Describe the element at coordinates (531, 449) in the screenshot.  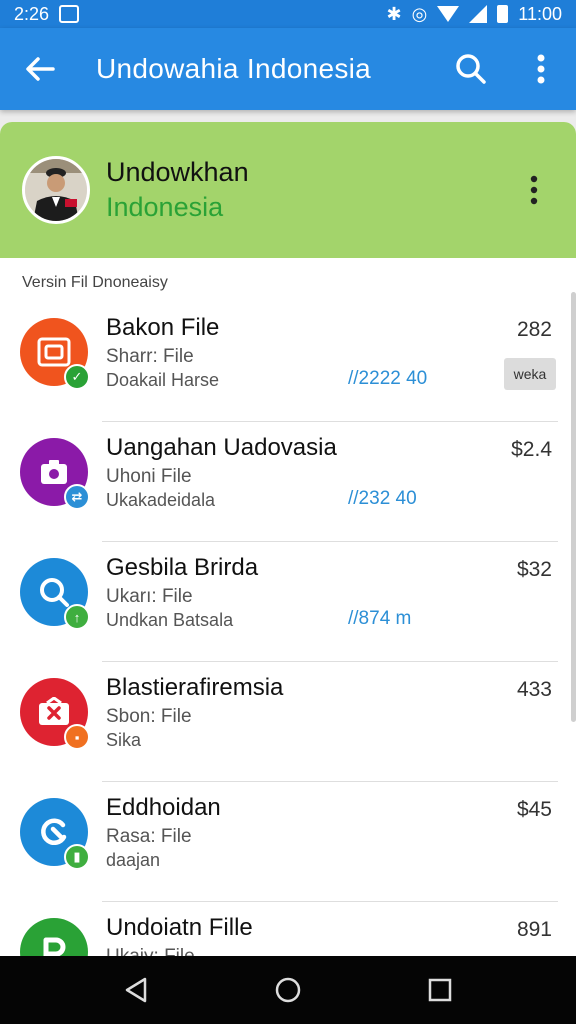
I see `file-price: $2.4` at that location.